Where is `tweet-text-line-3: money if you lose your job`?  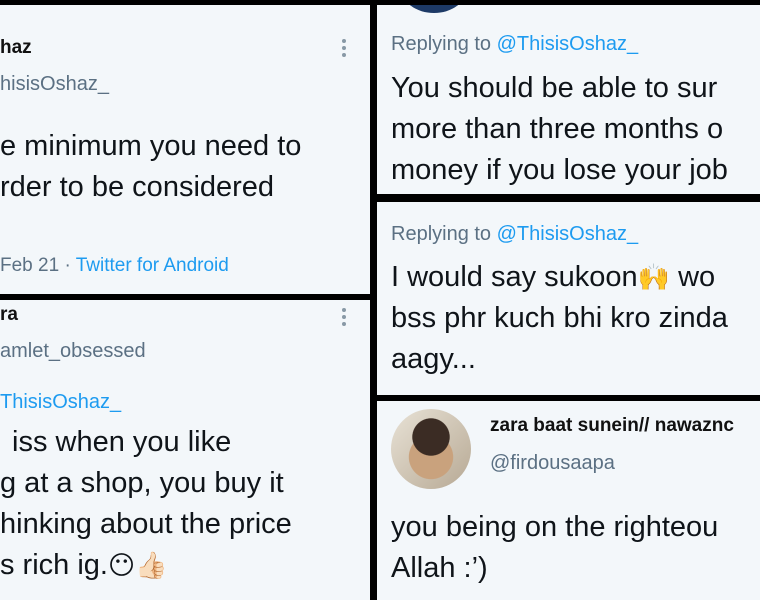
tweet-text-line-3: money if you lose your job is located at coordinates (559, 170).